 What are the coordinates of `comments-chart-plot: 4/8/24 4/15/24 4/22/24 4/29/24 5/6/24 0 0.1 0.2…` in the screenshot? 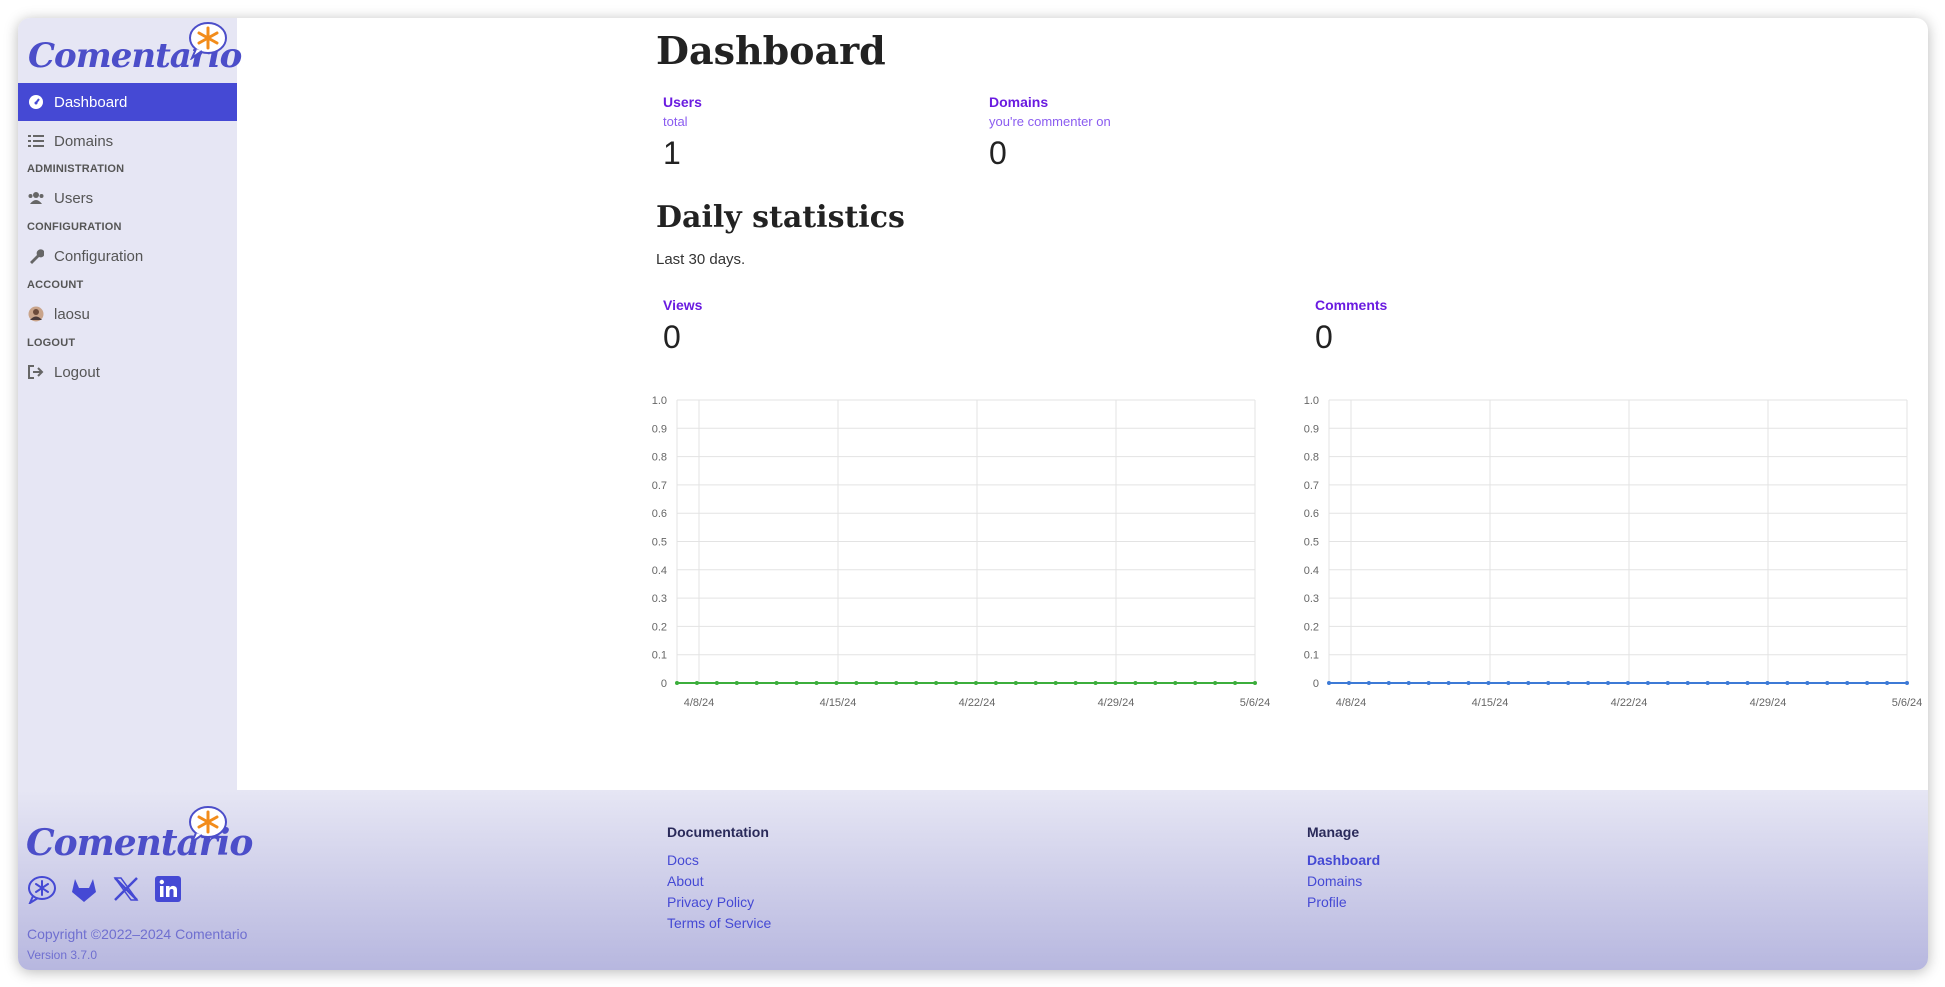 It's located at (1613, 552).